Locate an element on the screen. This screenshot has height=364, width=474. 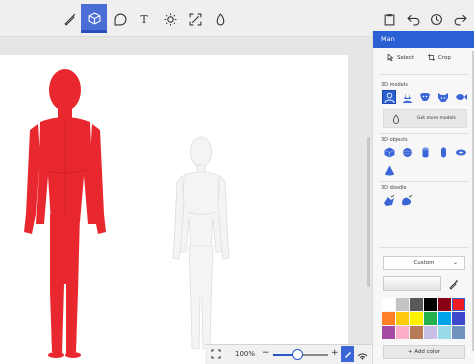
model-dog-button is located at coordinates (425, 97).